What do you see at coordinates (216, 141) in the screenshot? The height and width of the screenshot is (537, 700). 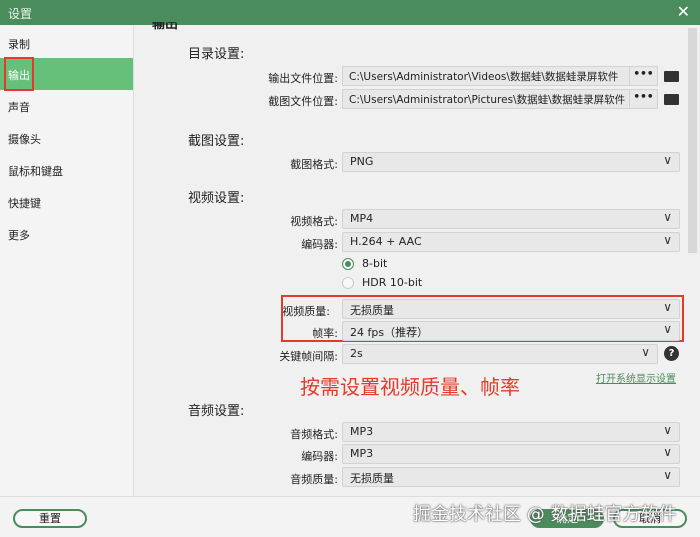 I see `section-screenshot: 截图设置:` at bounding box center [216, 141].